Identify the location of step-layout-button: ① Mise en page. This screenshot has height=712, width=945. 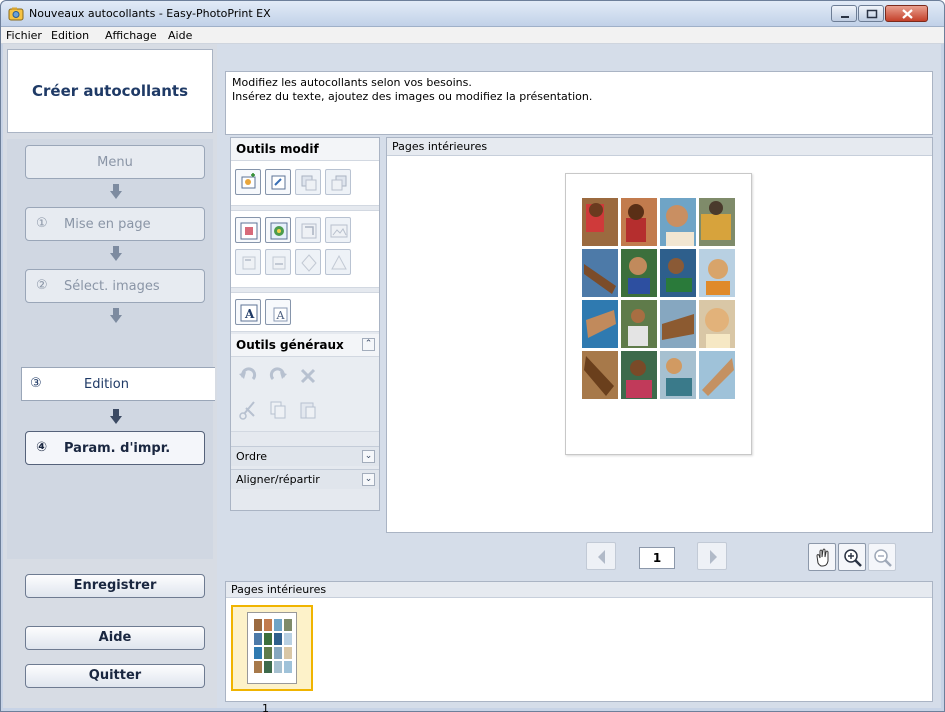
(115, 224).